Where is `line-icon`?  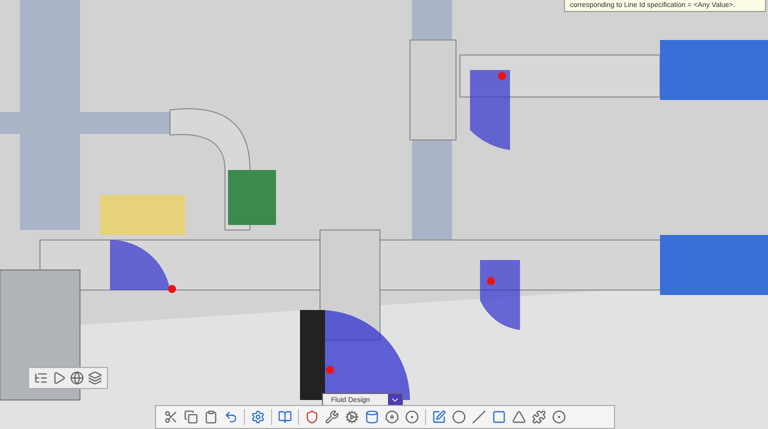
line-icon is located at coordinates (479, 417).